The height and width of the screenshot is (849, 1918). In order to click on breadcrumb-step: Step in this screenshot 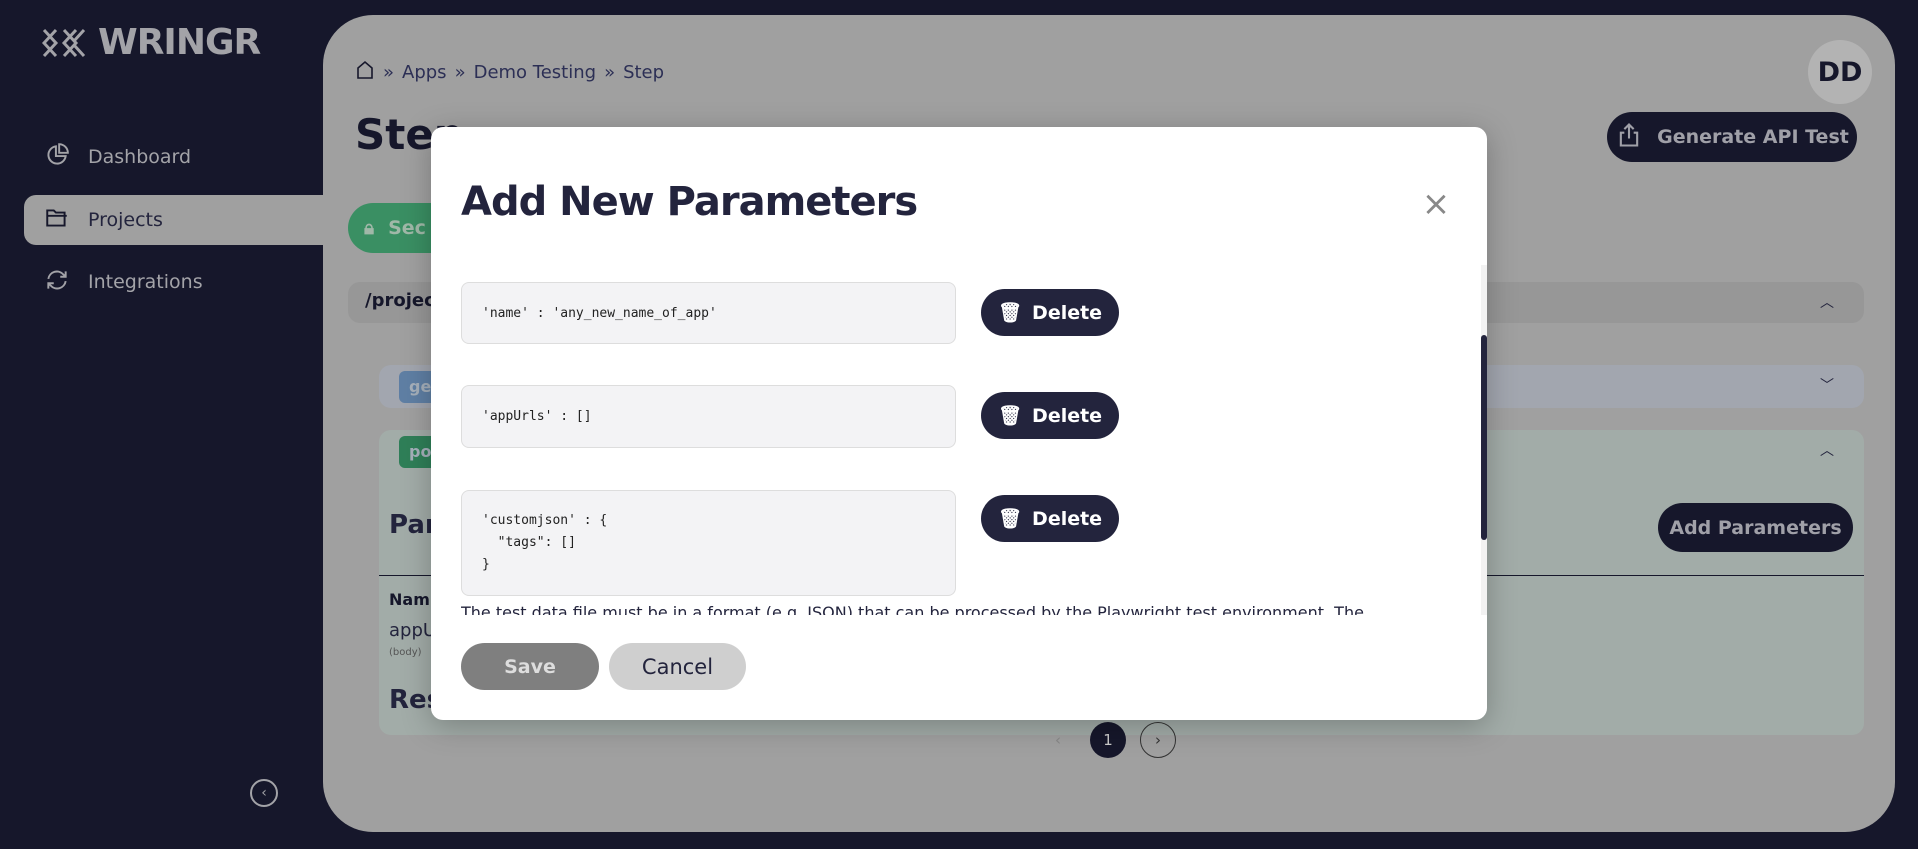, I will do `click(643, 72)`.